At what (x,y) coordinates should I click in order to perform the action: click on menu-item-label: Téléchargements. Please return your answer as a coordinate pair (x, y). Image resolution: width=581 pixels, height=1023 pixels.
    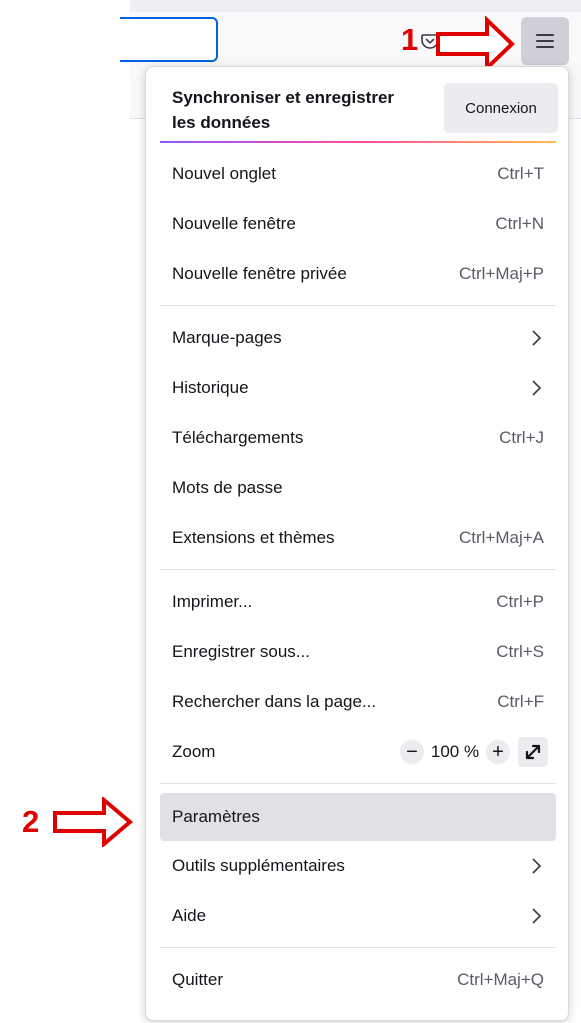
    Looking at the image, I should click on (238, 437).